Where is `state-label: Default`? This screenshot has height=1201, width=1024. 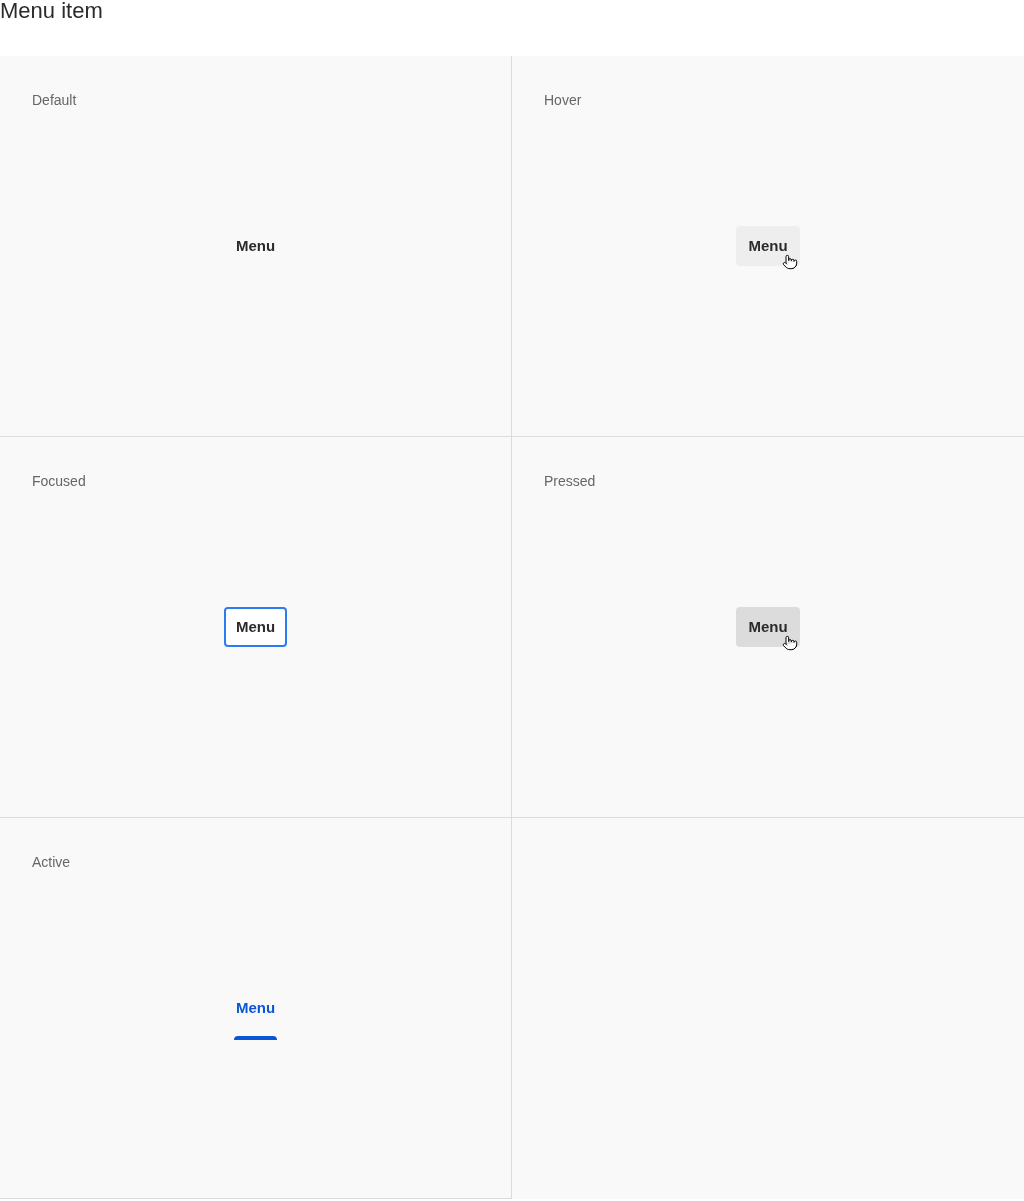 state-label: Default is located at coordinates (54, 100).